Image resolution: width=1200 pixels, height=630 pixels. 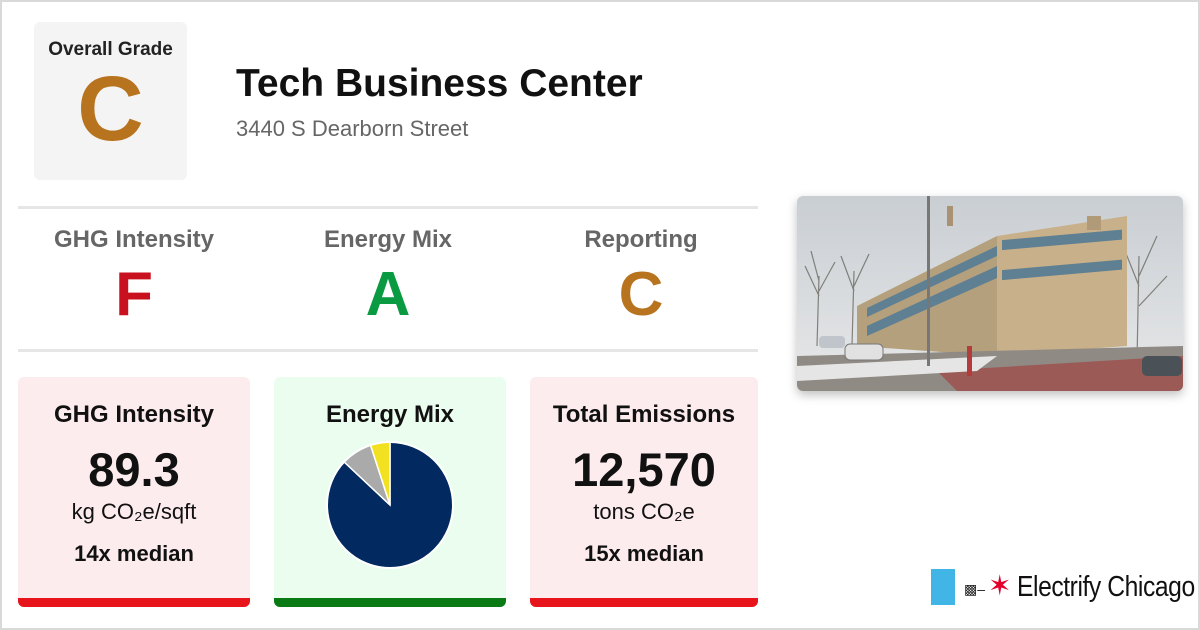 I want to click on ghg-intensity-median: 14x median, so click(x=134, y=553).